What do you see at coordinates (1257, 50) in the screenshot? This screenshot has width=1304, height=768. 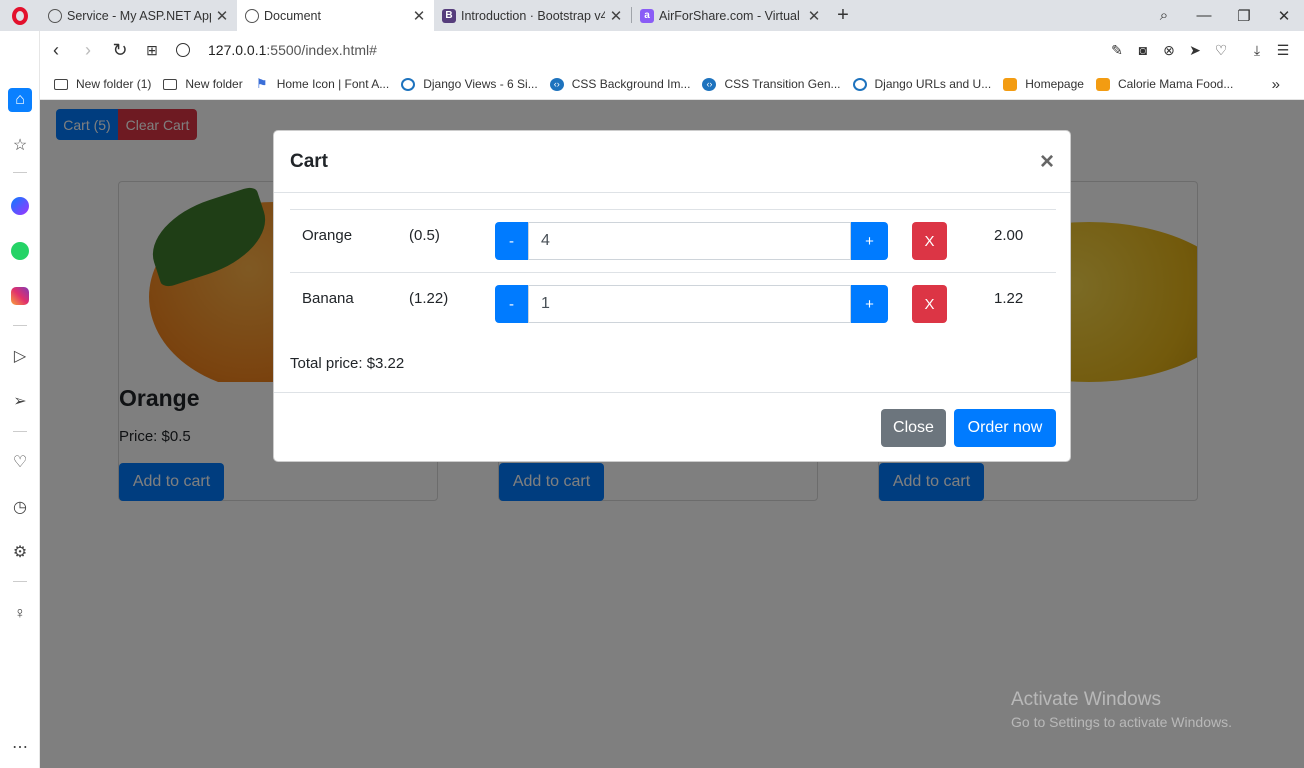 I see `download-icon: ⤓` at bounding box center [1257, 50].